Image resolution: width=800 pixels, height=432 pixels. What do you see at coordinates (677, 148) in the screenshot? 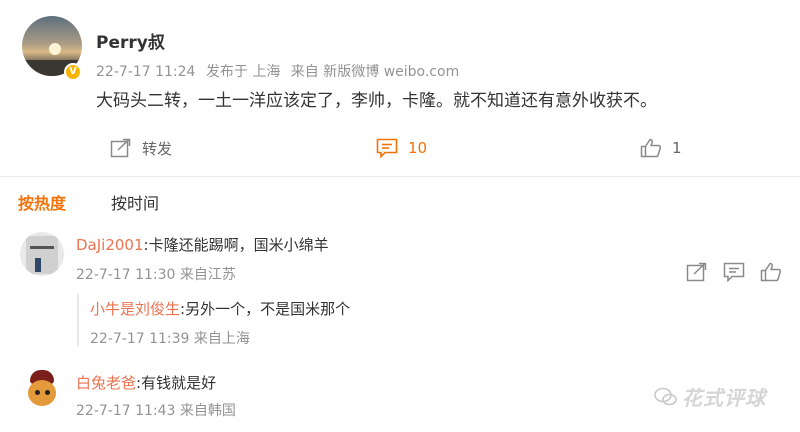
I see `like-count: 1` at bounding box center [677, 148].